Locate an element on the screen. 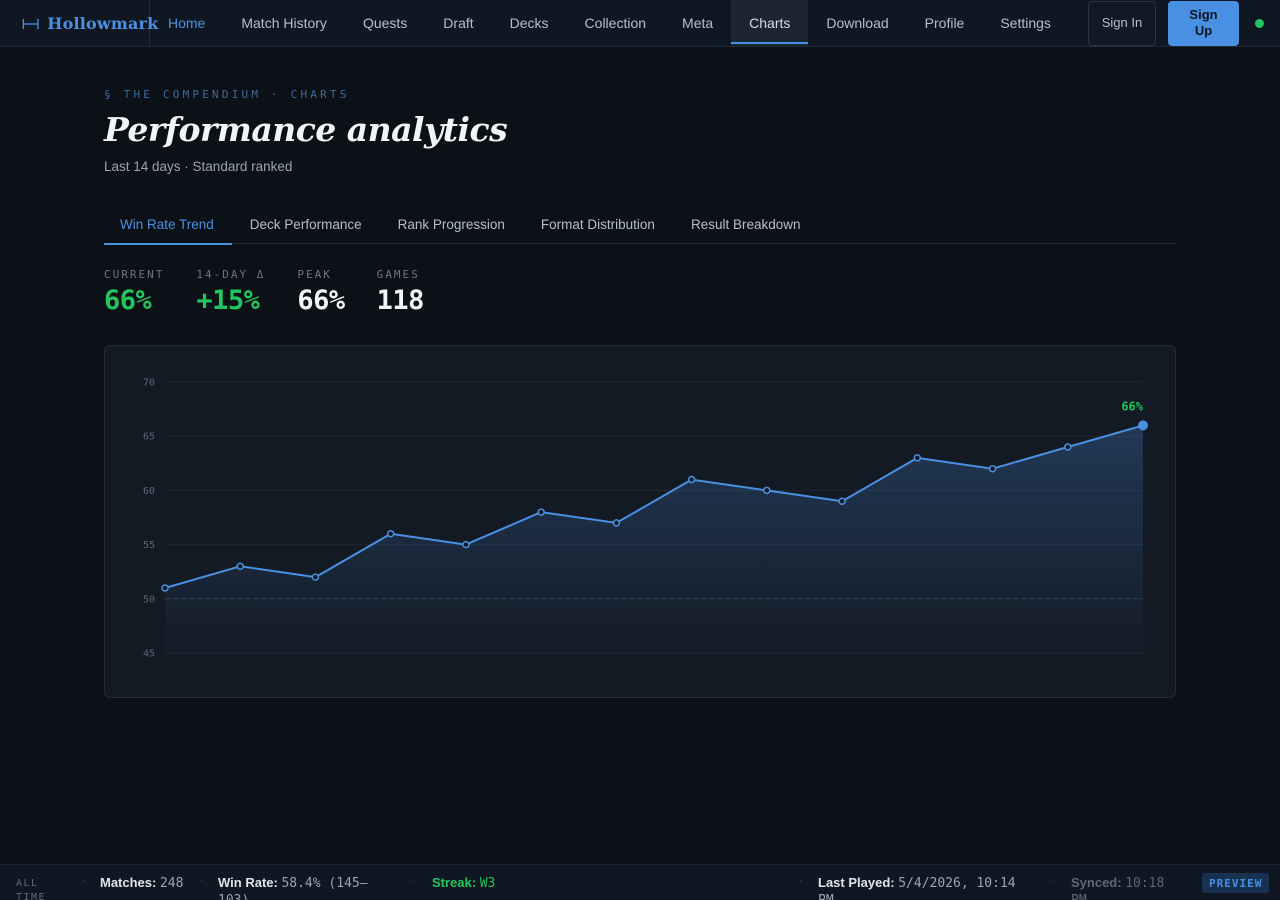 The image size is (1280, 900). sign-in-button: Sign In is located at coordinates (1122, 23).